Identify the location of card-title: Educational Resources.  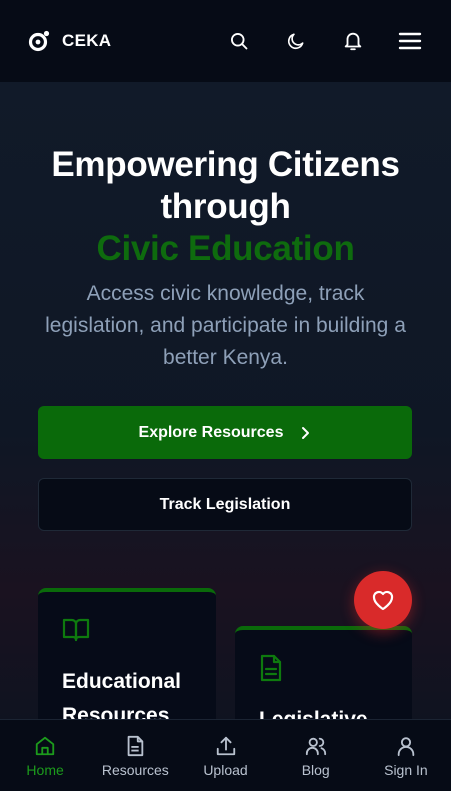
(122, 694).